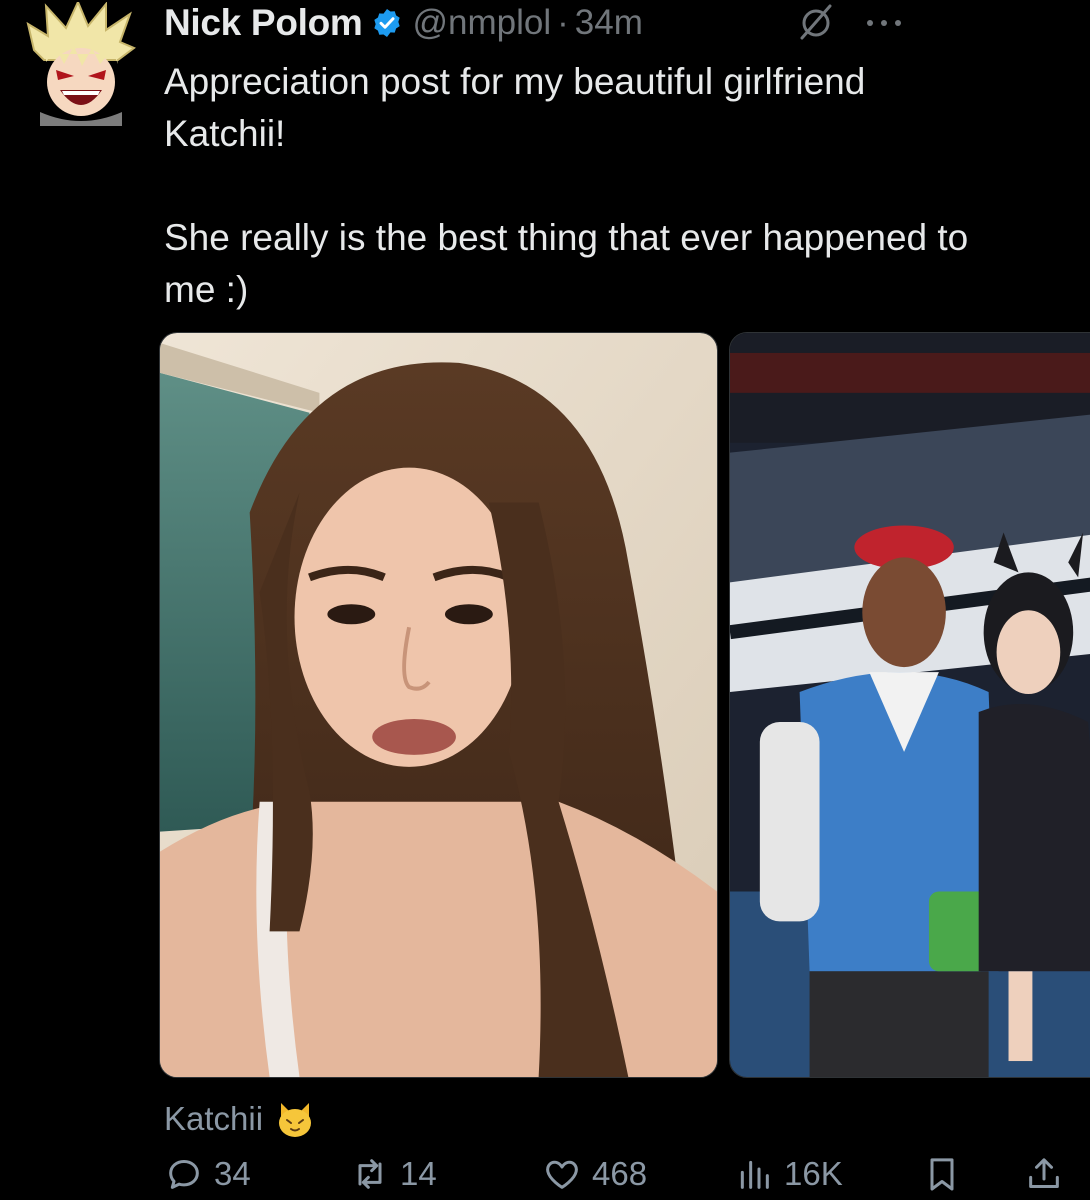 The width and height of the screenshot is (1090, 1200). I want to click on bookmark-icon, so click(942, 1174).